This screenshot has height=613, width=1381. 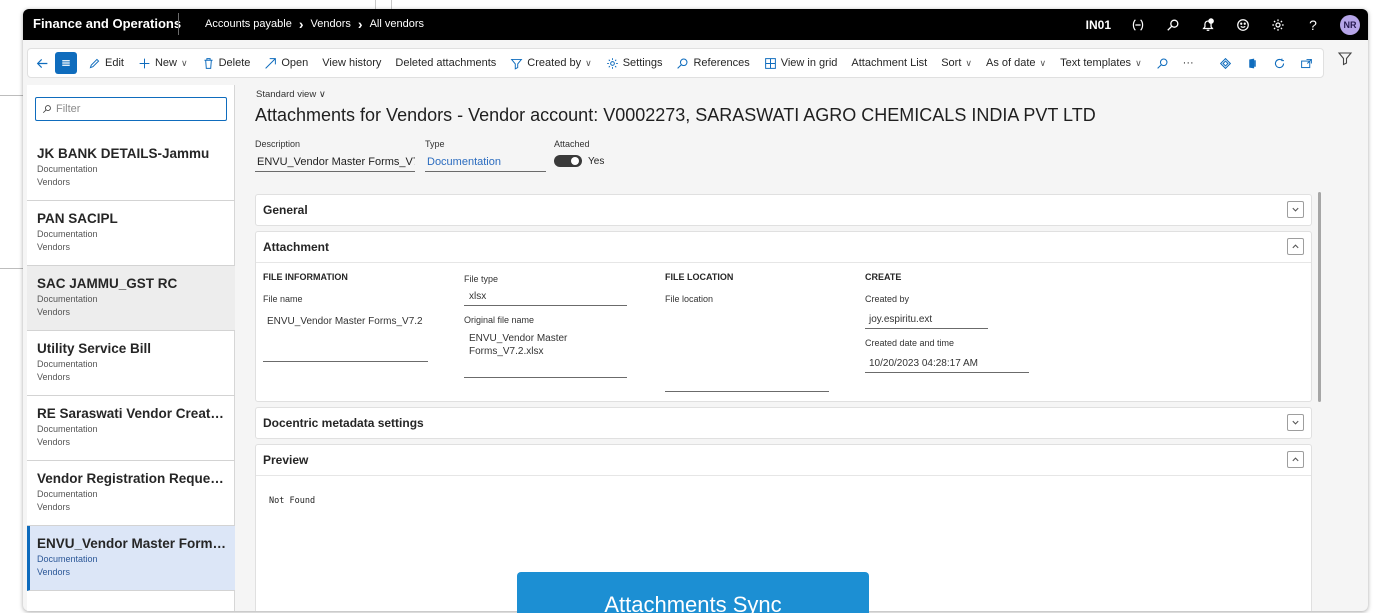 What do you see at coordinates (131, 233) in the screenshot?
I see `list-item: PAN SACIPL Documentation Vendors` at bounding box center [131, 233].